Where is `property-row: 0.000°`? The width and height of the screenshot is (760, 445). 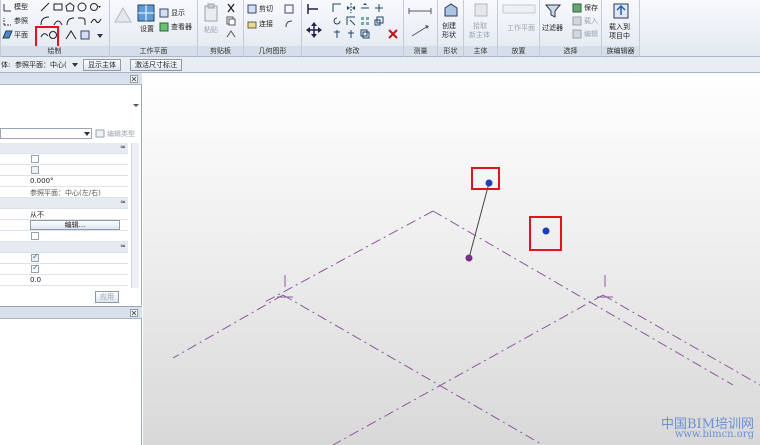
property-row: 0.000° is located at coordinates (64, 181).